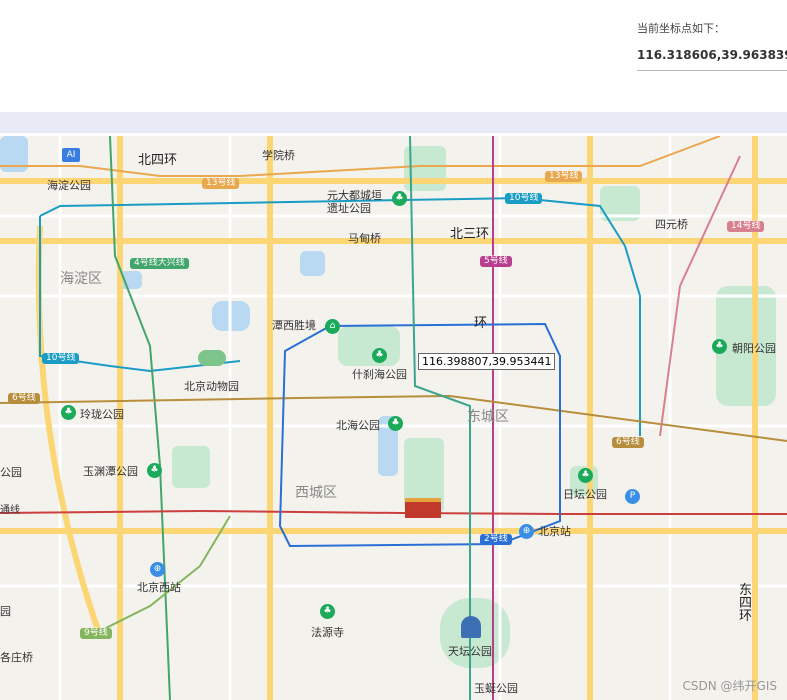  Describe the element at coordinates (364, 238) in the screenshot. I see `road-label: 马甸桥` at that location.